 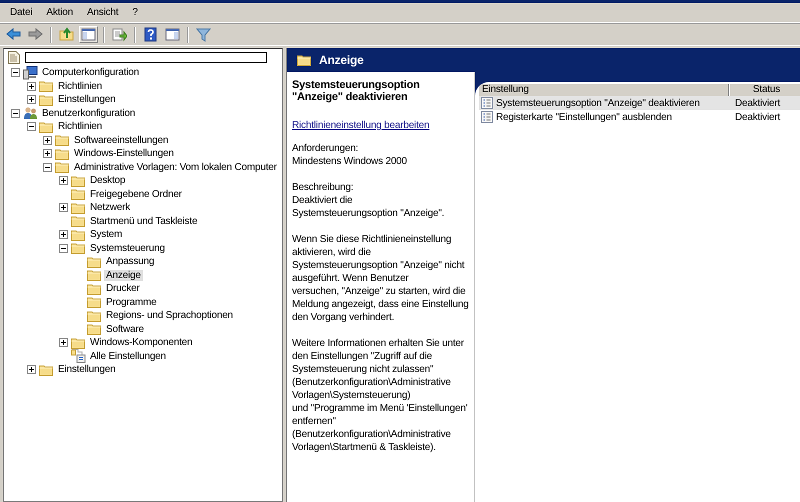 I want to click on forward-arrow-icon, so click(x=35, y=34).